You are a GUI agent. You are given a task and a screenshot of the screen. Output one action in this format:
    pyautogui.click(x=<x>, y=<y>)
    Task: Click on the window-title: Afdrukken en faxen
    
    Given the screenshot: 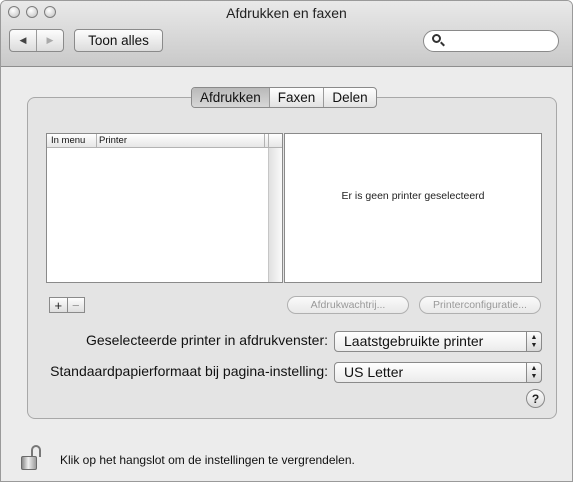 What is the action you would take?
    pyautogui.click(x=286, y=13)
    